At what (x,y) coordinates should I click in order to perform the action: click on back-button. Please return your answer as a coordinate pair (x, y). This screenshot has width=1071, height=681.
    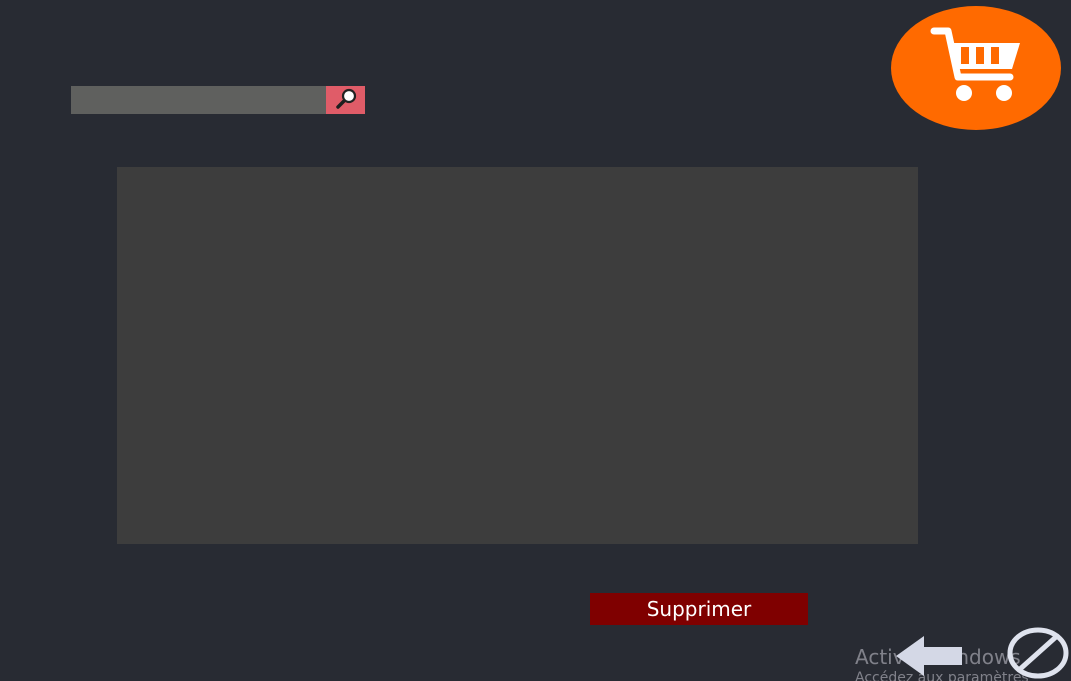
    Looking at the image, I should click on (929, 656).